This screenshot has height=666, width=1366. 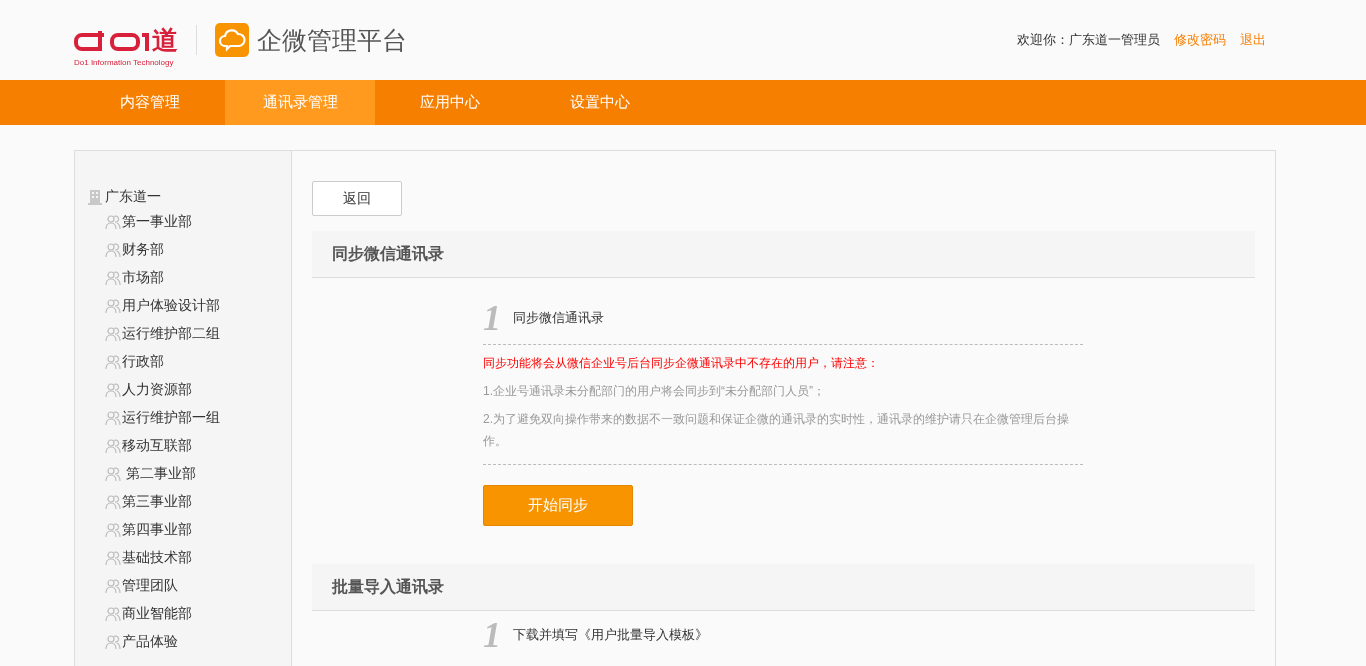 I want to click on department-item: 第四事业部, so click(x=157, y=530).